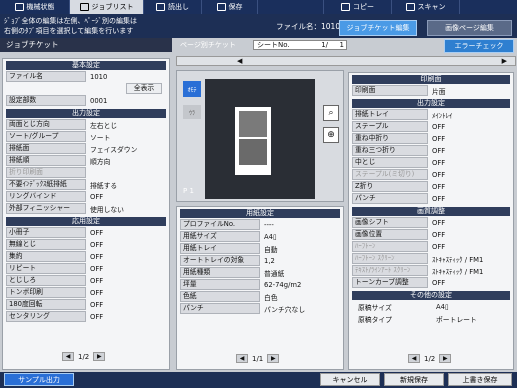 This screenshot has height=388, width=517. Describe the element at coordinates (431, 282) in the screenshot. I see `list-item: トーンカーブ調整 OFF` at that location.